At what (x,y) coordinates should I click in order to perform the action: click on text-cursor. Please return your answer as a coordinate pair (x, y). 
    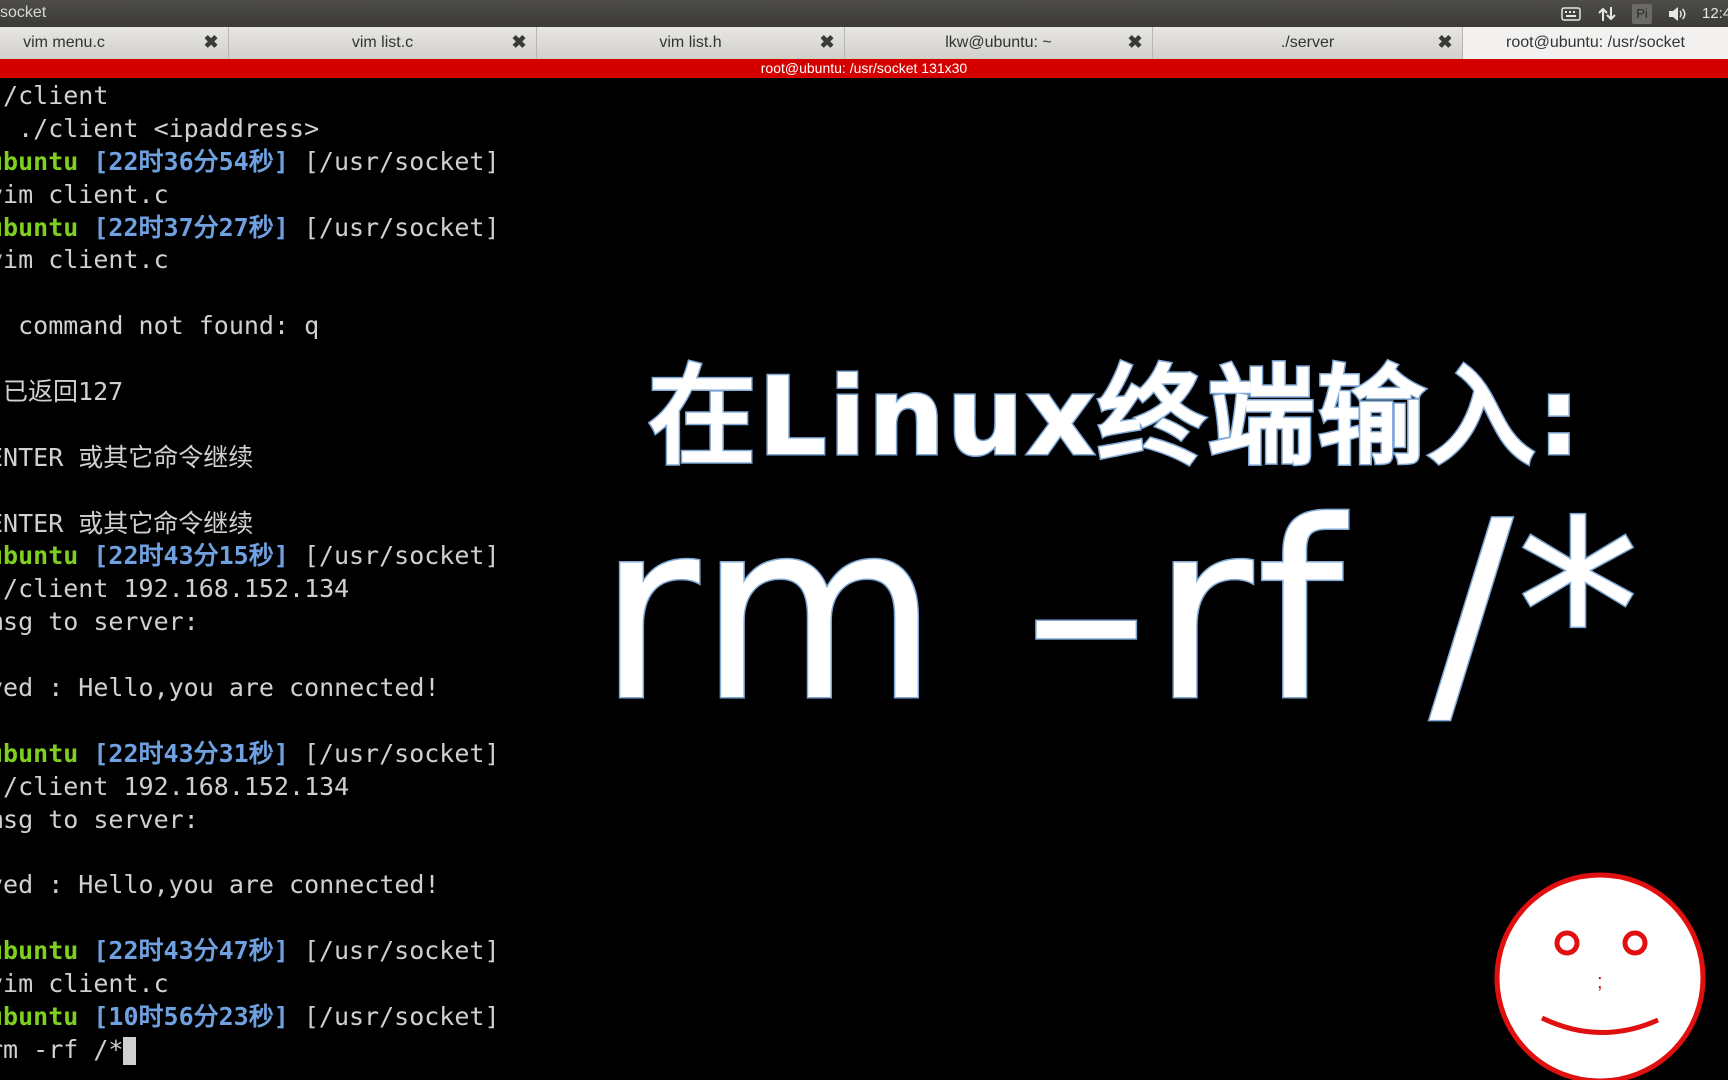
    Looking at the image, I should click on (130, 1050).